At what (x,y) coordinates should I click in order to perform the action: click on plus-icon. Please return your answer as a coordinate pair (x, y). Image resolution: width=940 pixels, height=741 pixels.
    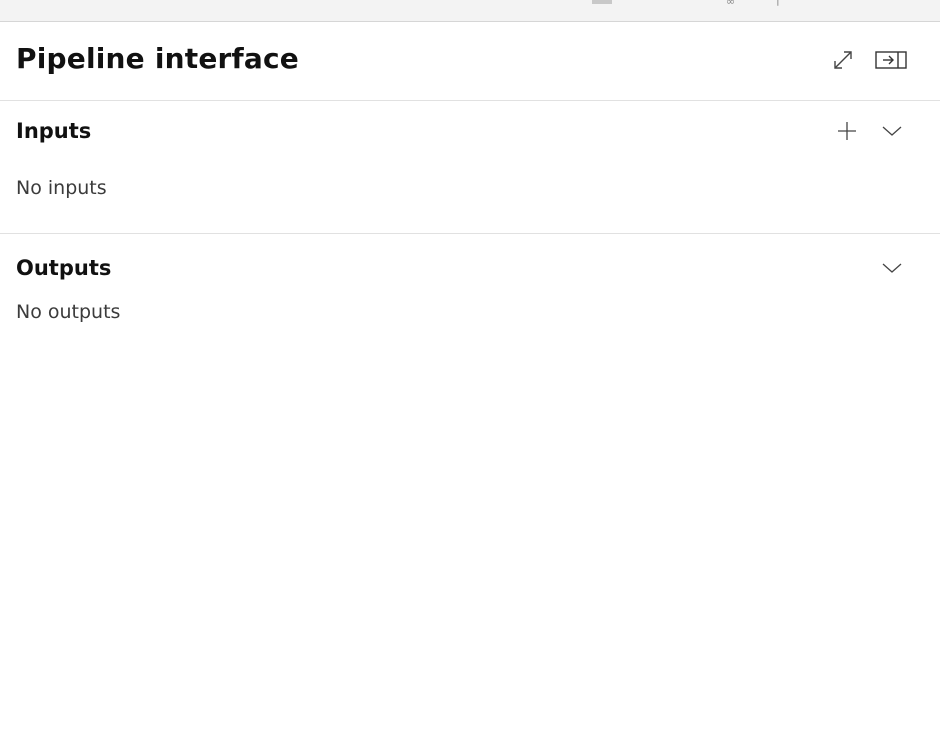
    Looking at the image, I should click on (847, 131).